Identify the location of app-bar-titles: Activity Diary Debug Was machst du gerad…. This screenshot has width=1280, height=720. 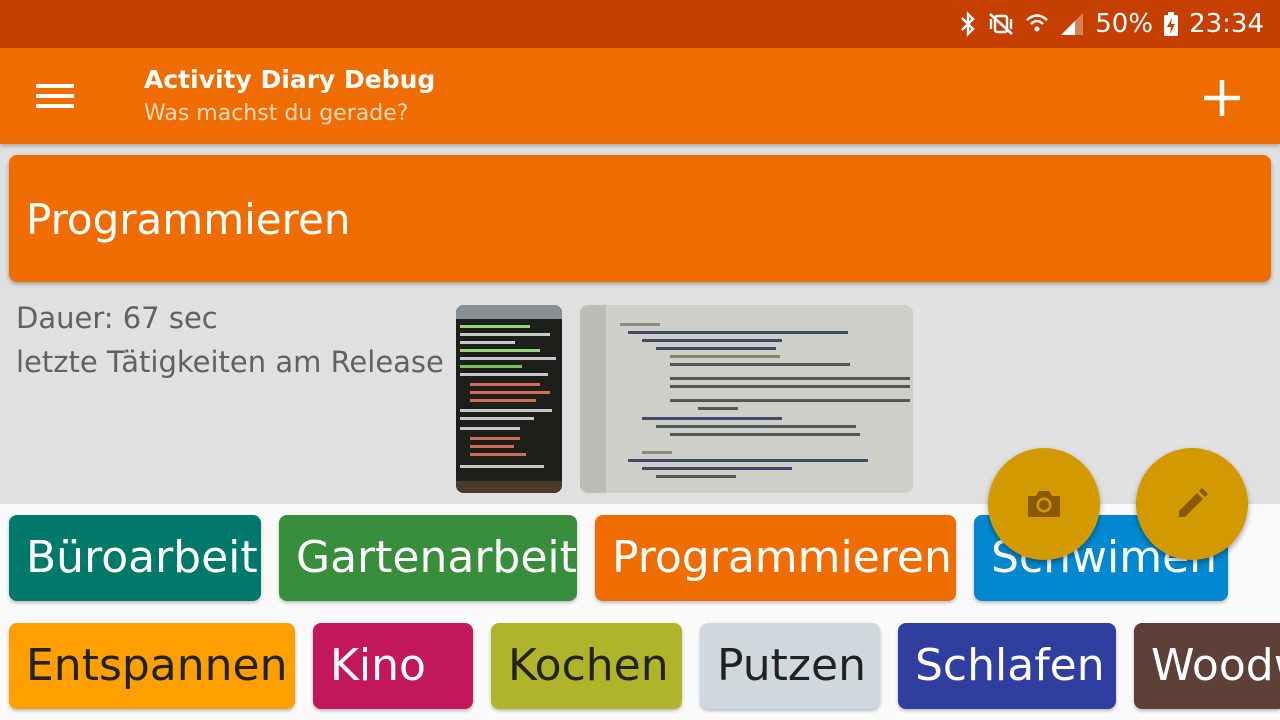
(289, 98).